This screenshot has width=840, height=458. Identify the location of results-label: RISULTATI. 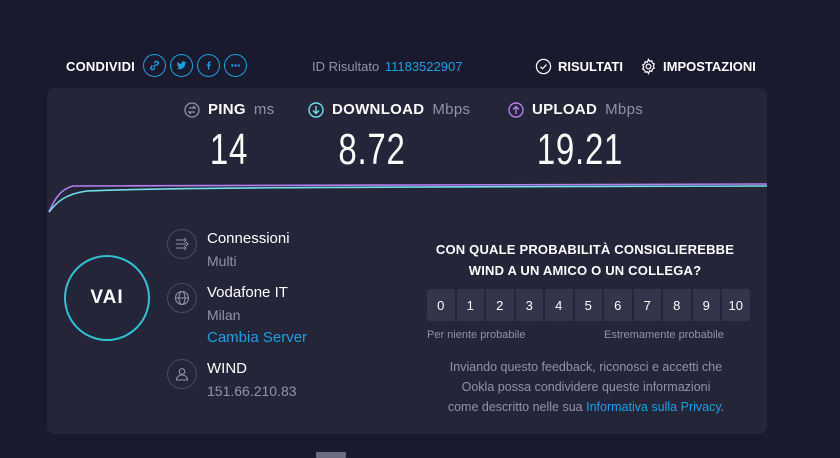
(590, 66).